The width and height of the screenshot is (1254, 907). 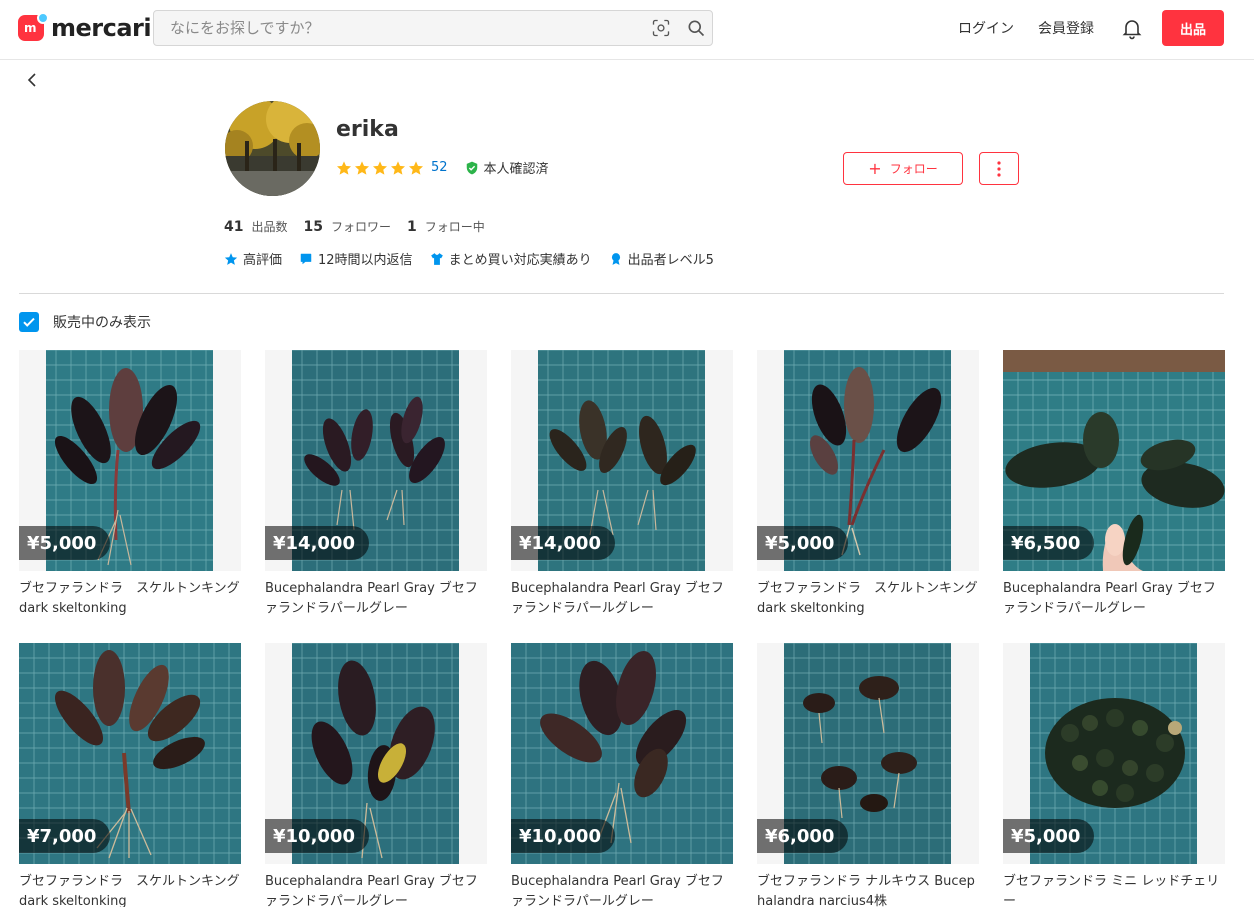 I want to click on medal-badge-icon, so click(x=615, y=258).